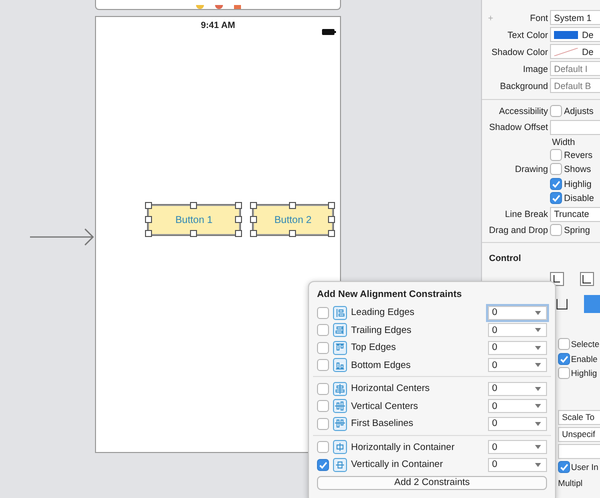 This screenshot has height=498, width=600. I want to click on field-label: Background, so click(524, 85).